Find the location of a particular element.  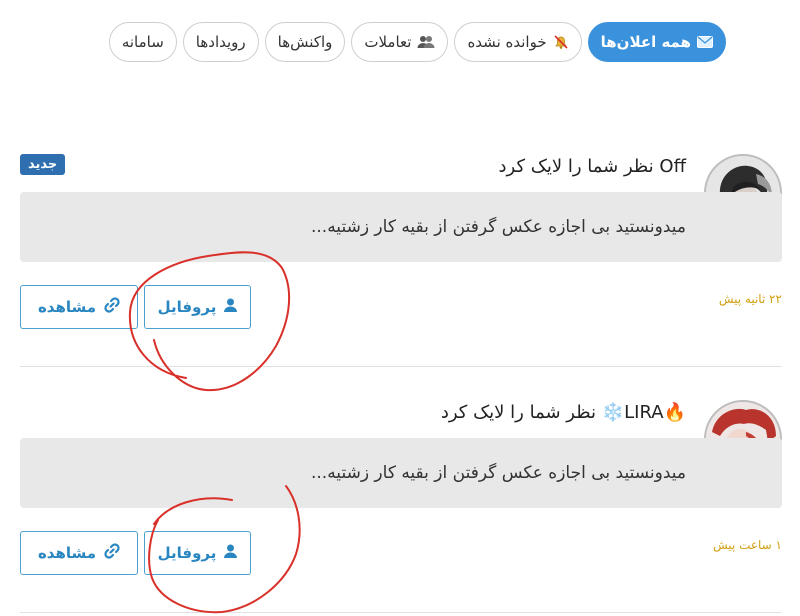

tab-interactions: تعاملات is located at coordinates (400, 42).